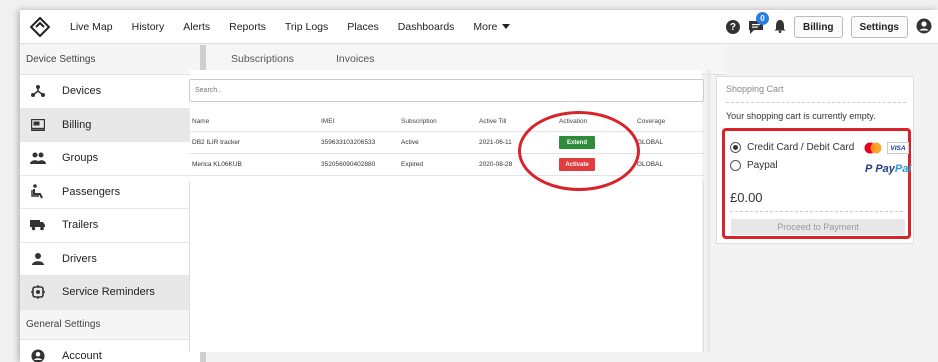  What do you see at coordinates (446, 90) in the screenshot?
I see `search-input: Search..` at bounding box center [446, 90].